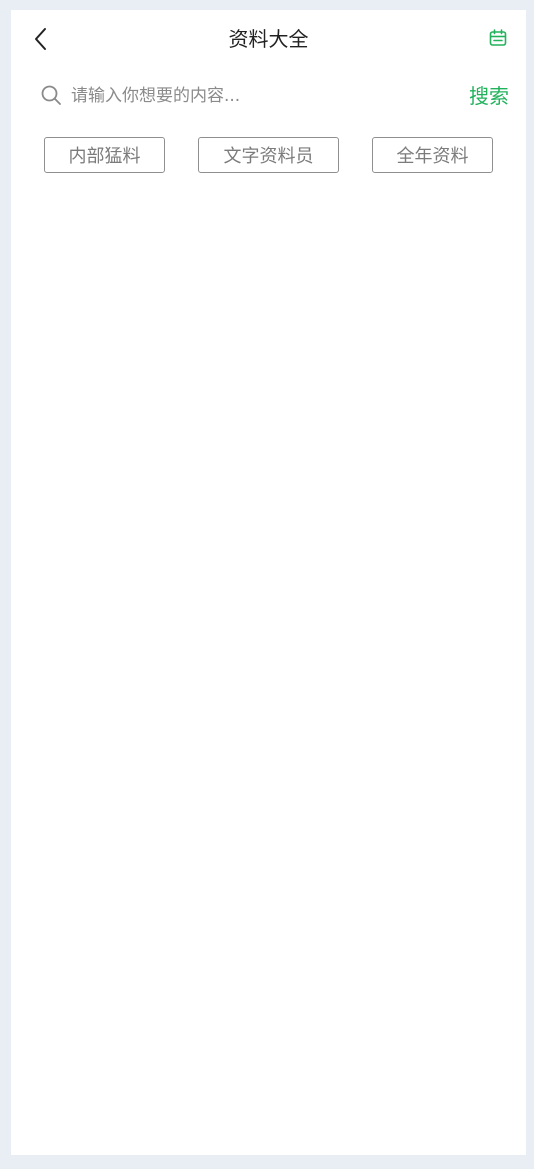 Image resolution: width=534 pixels, height=1169 pixels. What do you see at coordinates (51, 95) in the screenshot?
I see `search-icon` at bounding box center [51, 95].